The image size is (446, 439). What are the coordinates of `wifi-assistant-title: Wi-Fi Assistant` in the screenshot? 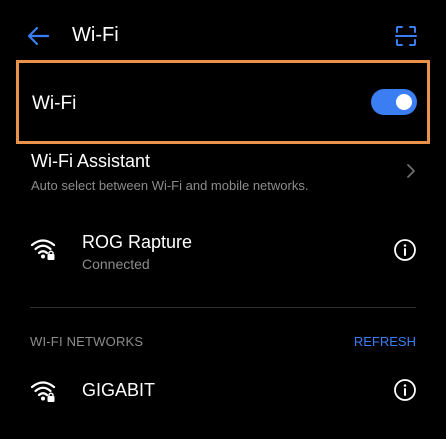 It's located at (91, 161).